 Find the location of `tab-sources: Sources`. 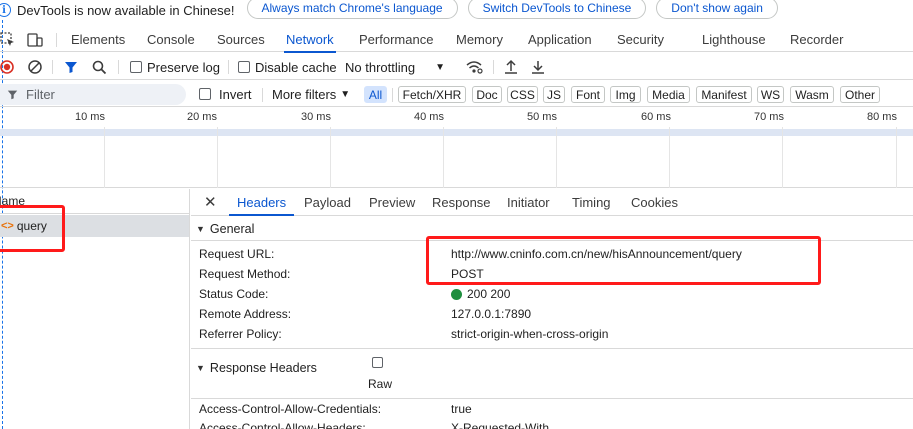

tab-sources: Sources is located at coordinates (241, 40).